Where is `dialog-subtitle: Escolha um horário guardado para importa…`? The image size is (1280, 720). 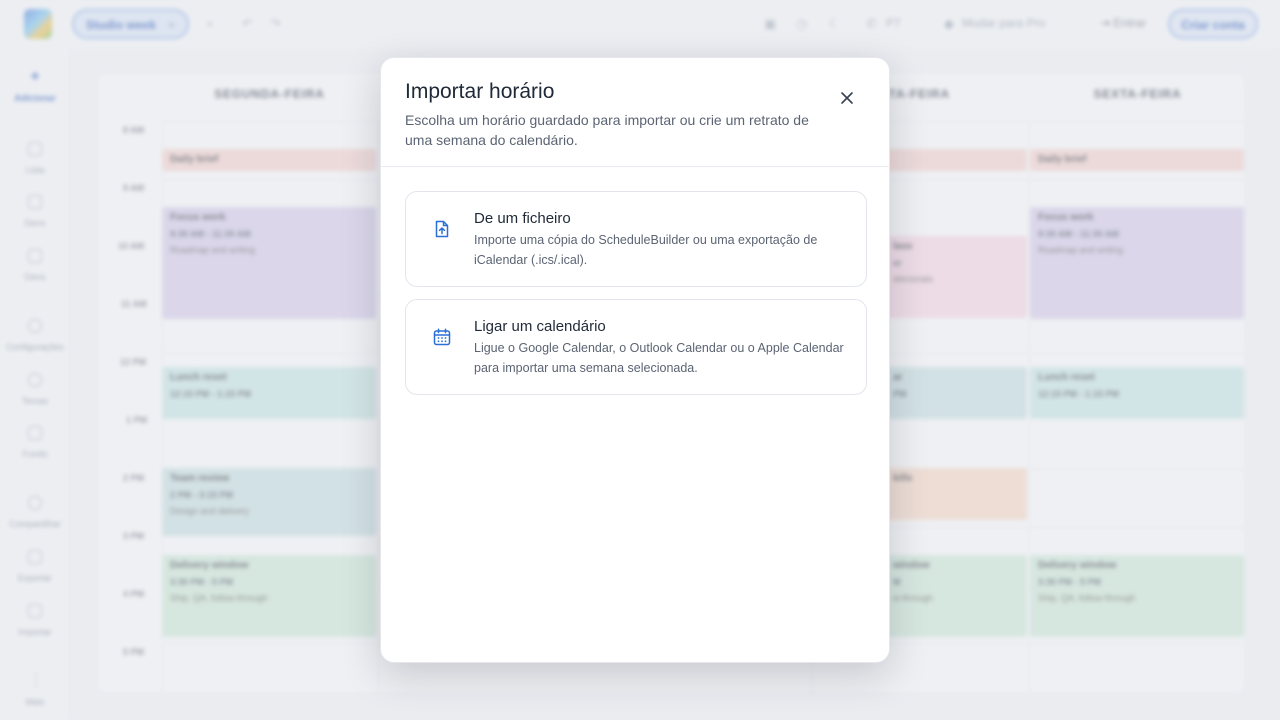
dialog-subtitle: Escolha um horário guardado para importa… is located at coordinates (607, 130).